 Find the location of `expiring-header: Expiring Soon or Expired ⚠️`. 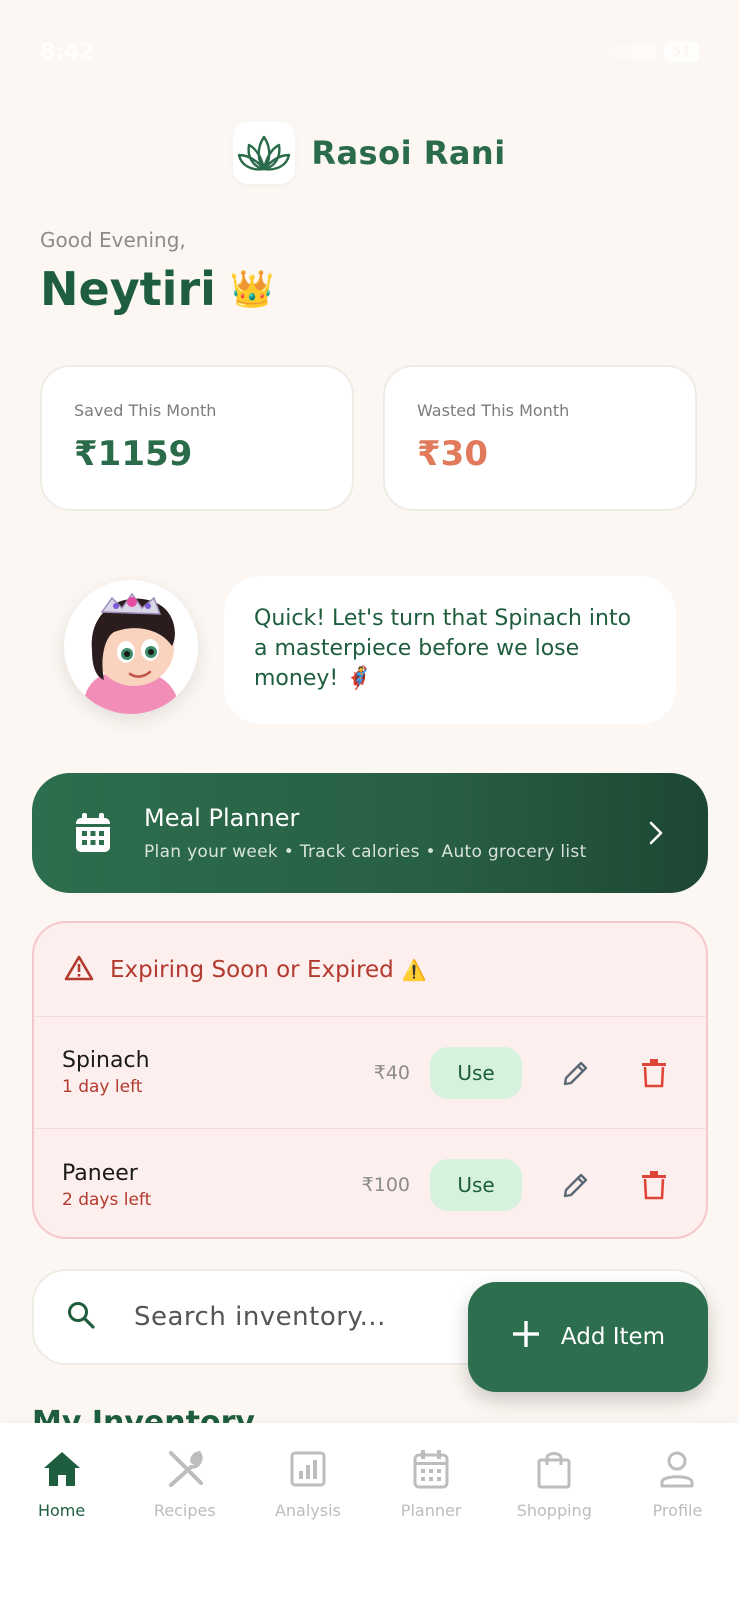

expiring-header: Expiring Soon or Expired ⚠️ is located at coordinates (370, 970).